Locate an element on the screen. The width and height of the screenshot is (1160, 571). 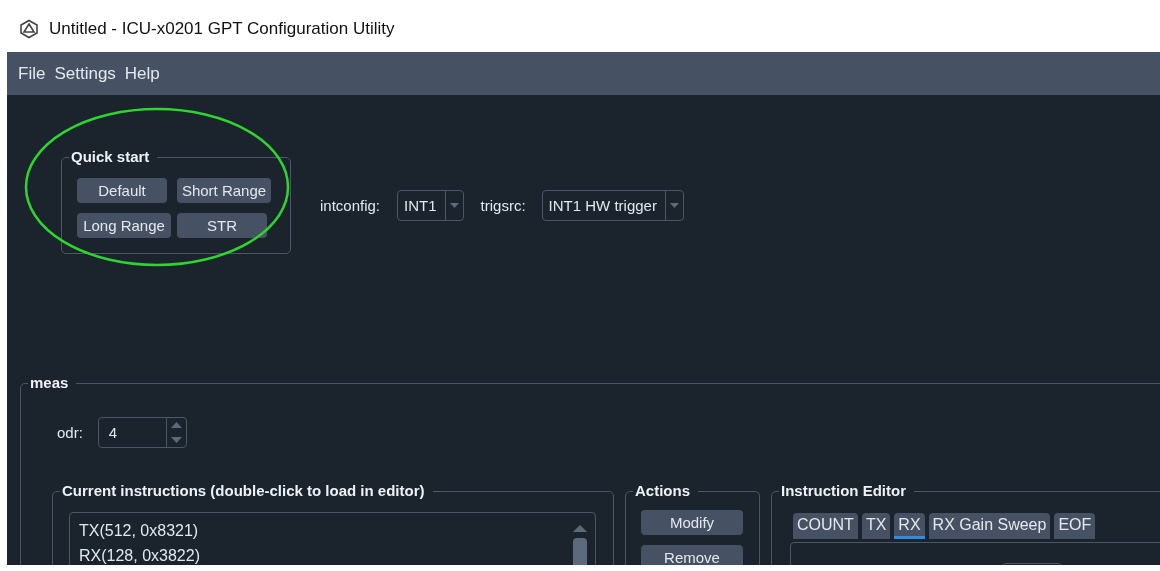
scroll-up-icon is located at coordinates (580, 528).